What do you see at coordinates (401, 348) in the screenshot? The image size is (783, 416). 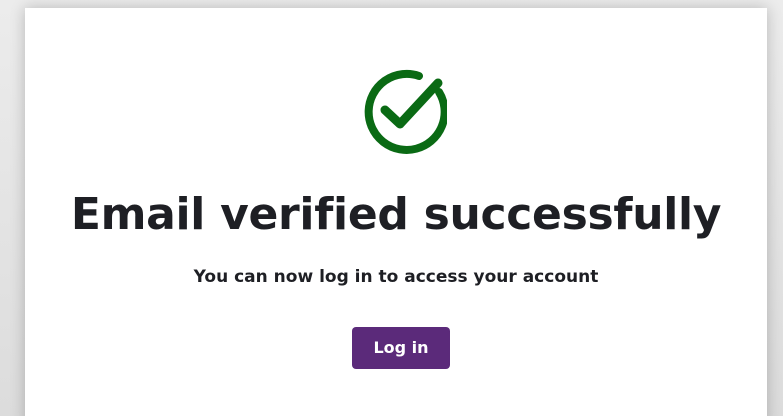 I see `login-button: Log in` at bounding box center [401, 348].